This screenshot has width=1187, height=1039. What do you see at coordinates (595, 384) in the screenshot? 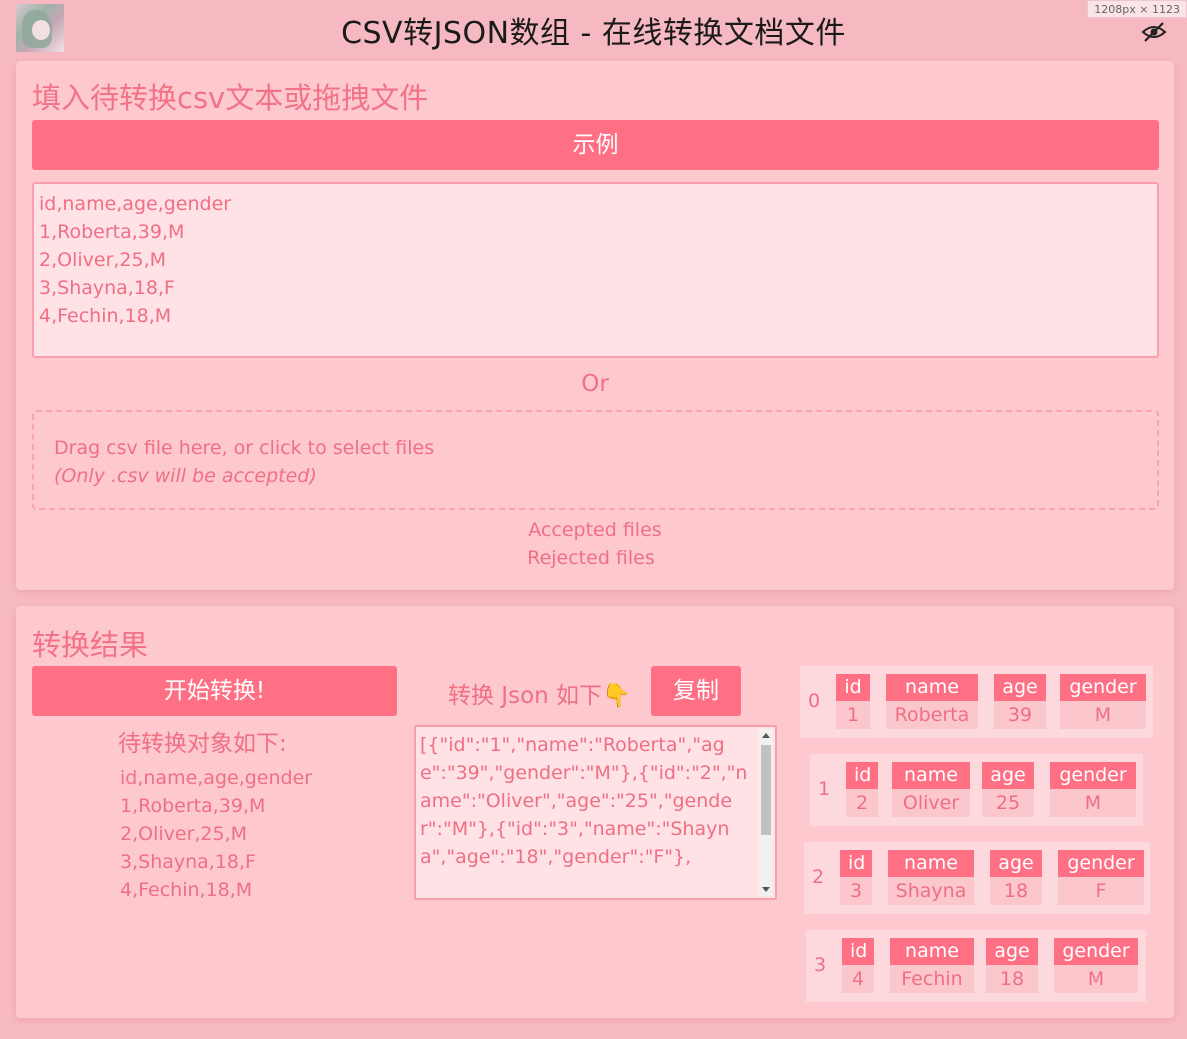
I see `or-separator: Or` at bounding box center [595, 384].